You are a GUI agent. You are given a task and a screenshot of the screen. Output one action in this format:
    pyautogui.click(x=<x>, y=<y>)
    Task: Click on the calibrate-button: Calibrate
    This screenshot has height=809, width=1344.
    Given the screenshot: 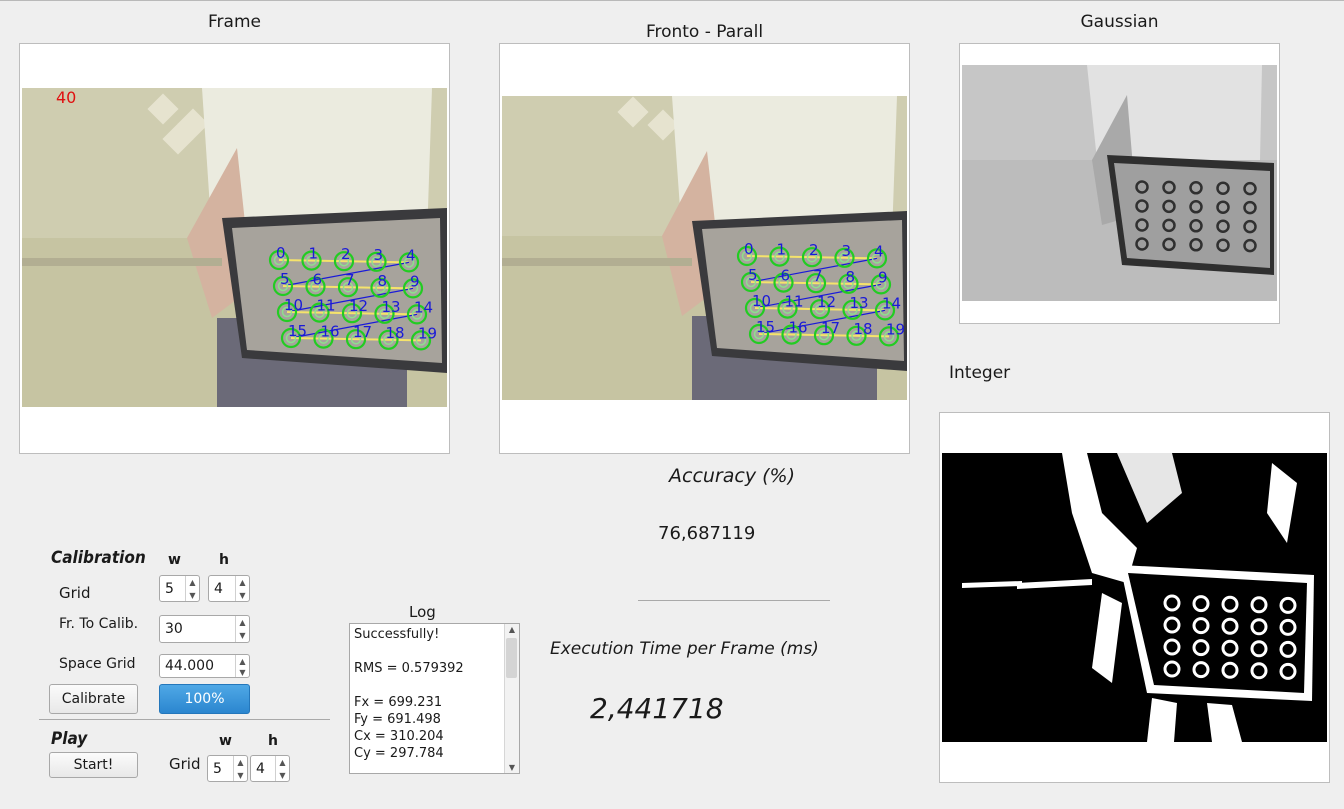 What is the action you would take?
    pyautogui.click(x=93, y=699)
    